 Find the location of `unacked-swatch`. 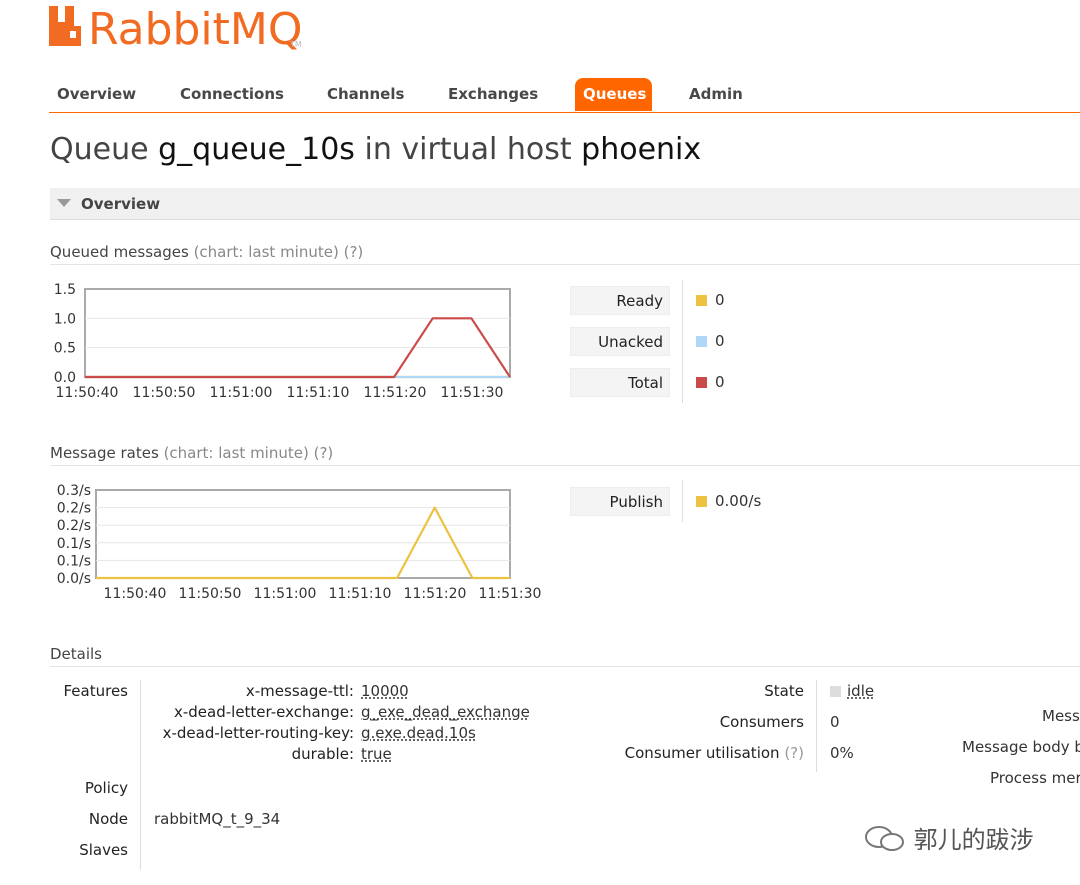

unacked-swatch is located at coordinates (701, 341).